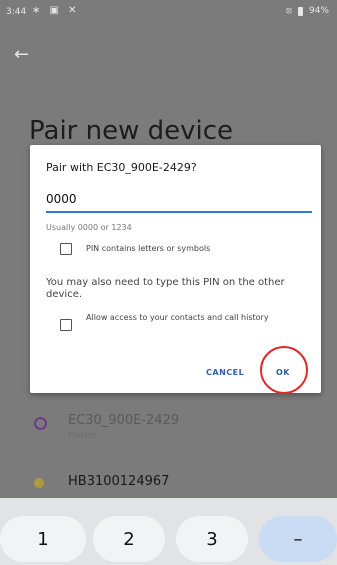  Describe the element at coordinates (225, 372) in the screenshot. I see `cancel-button: CANCEL` at that location.